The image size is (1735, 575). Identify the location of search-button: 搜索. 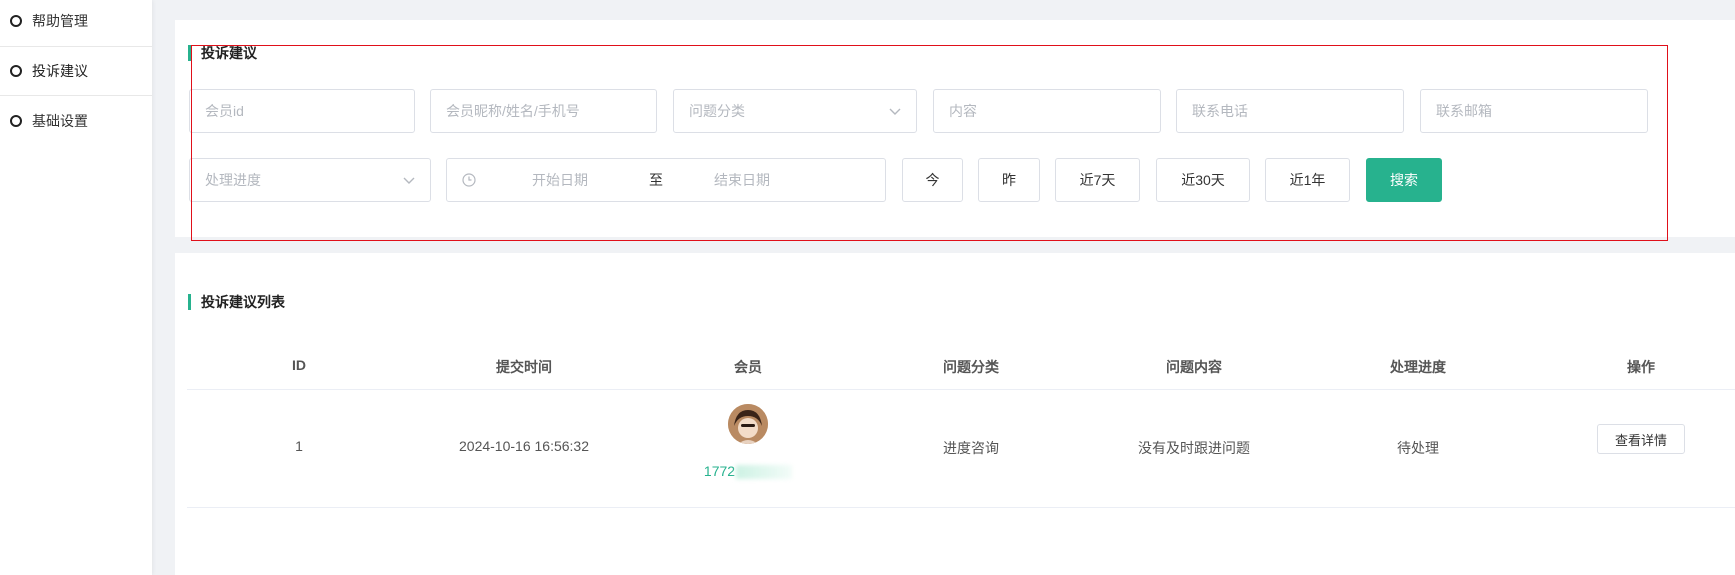
(1404, 180).